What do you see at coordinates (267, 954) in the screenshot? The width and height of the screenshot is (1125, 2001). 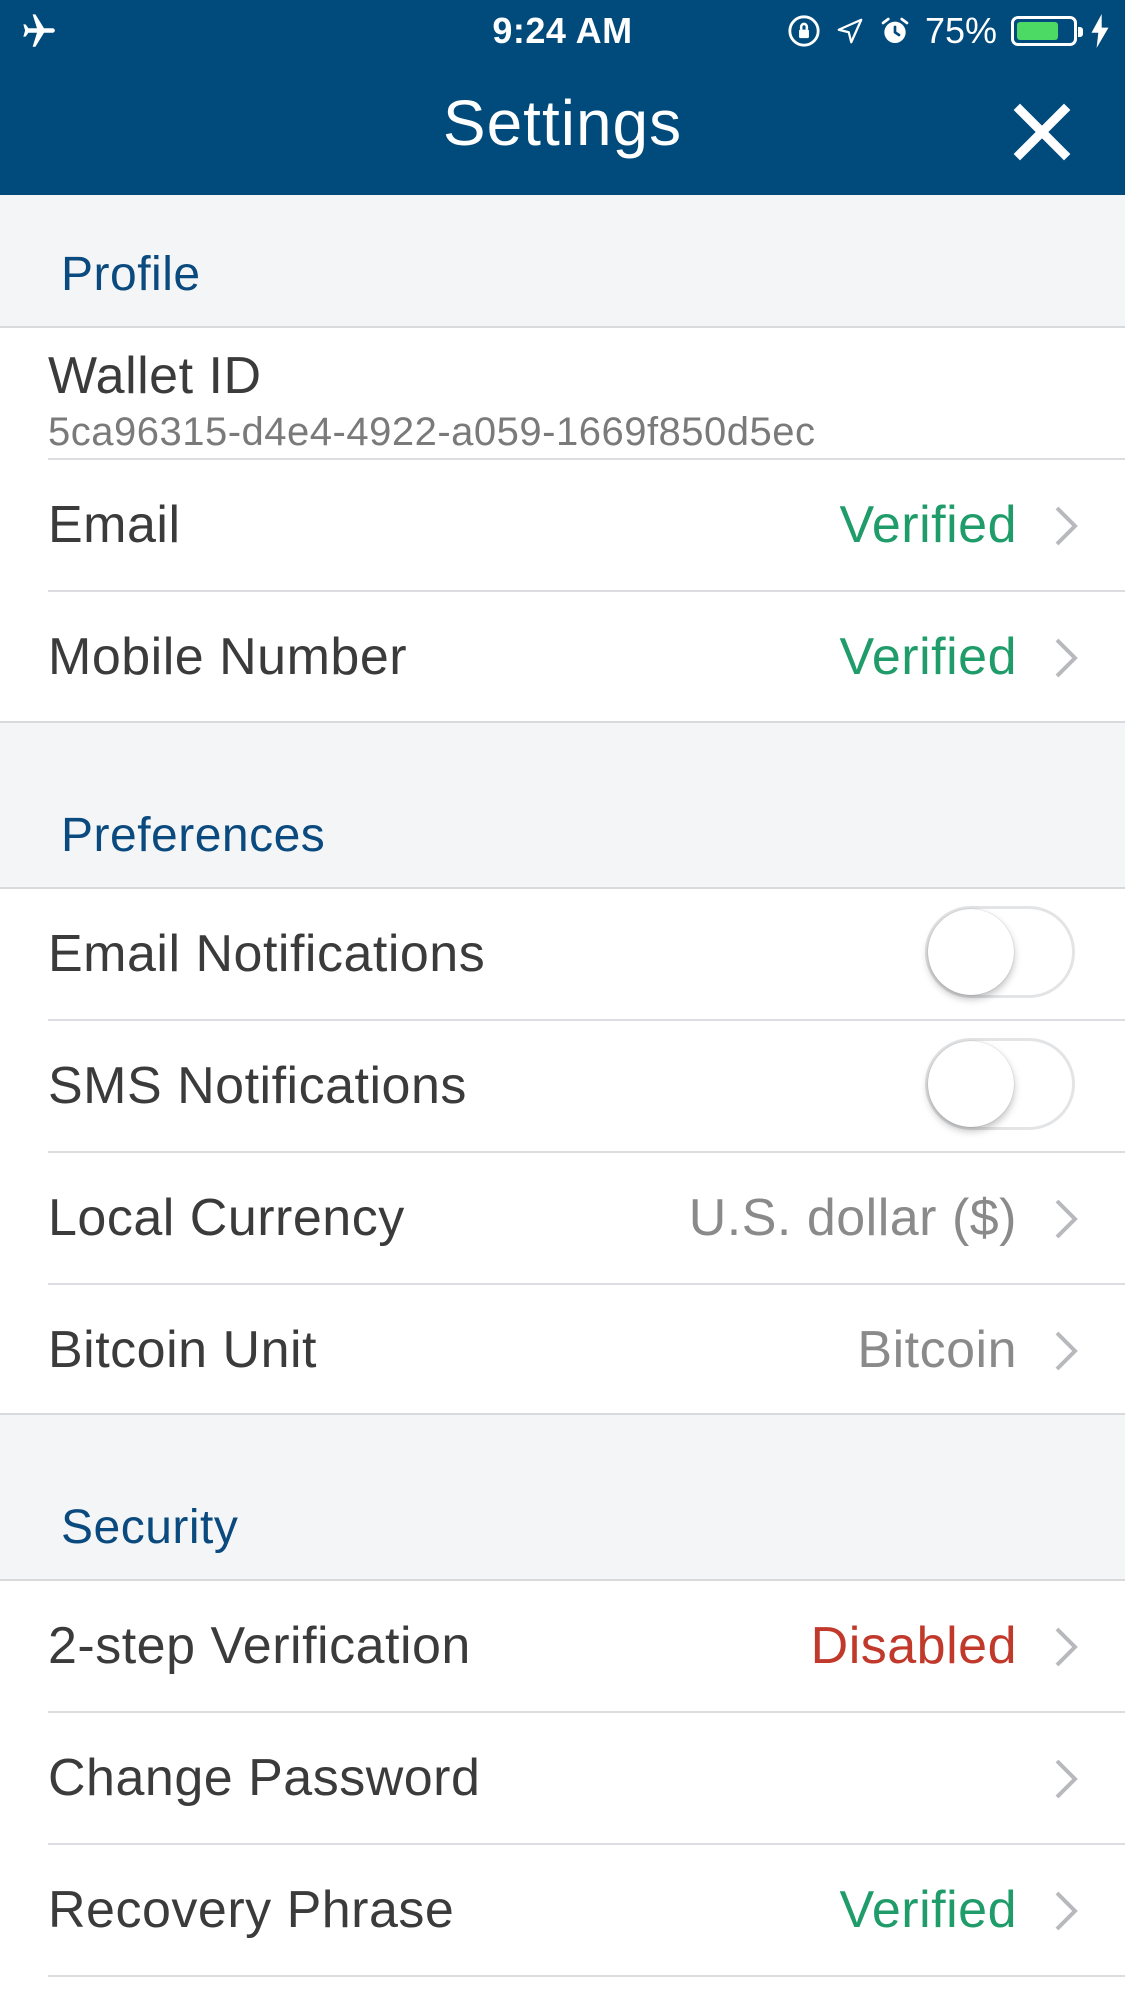 I see `email-notifications-label: Email Notifications` at bounding box center [267, 954].